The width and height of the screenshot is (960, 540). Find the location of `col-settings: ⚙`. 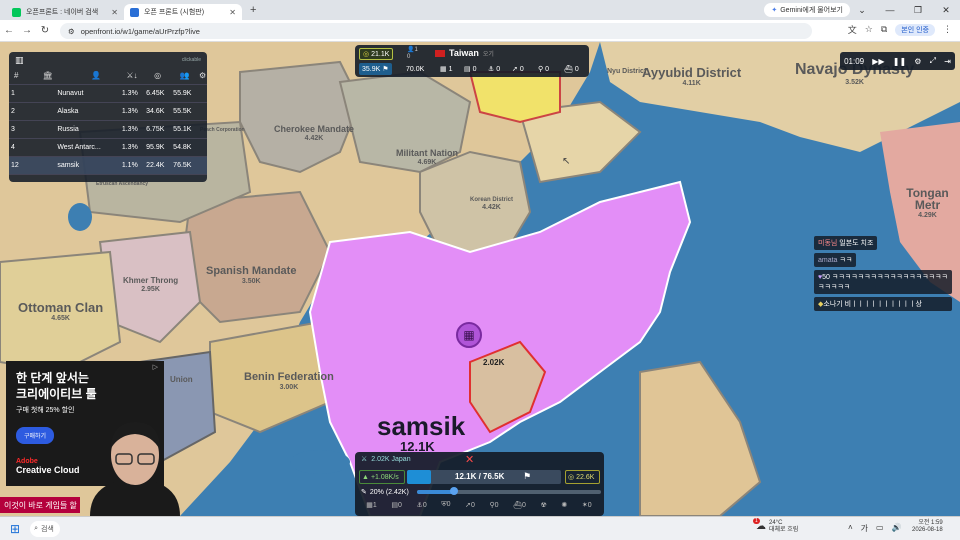

col-settings: ⚙ is located at coordinates (202, 76).